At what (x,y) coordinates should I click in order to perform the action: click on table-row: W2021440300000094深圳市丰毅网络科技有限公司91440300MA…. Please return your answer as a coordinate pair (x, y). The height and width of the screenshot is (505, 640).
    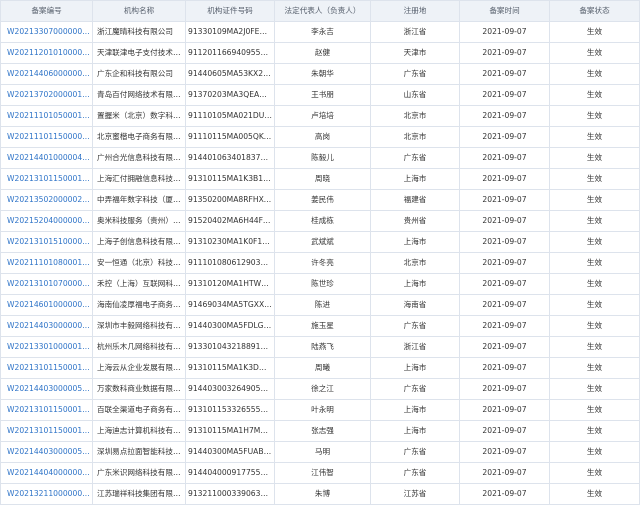
    Looking at the image, I should click on (320, 326).